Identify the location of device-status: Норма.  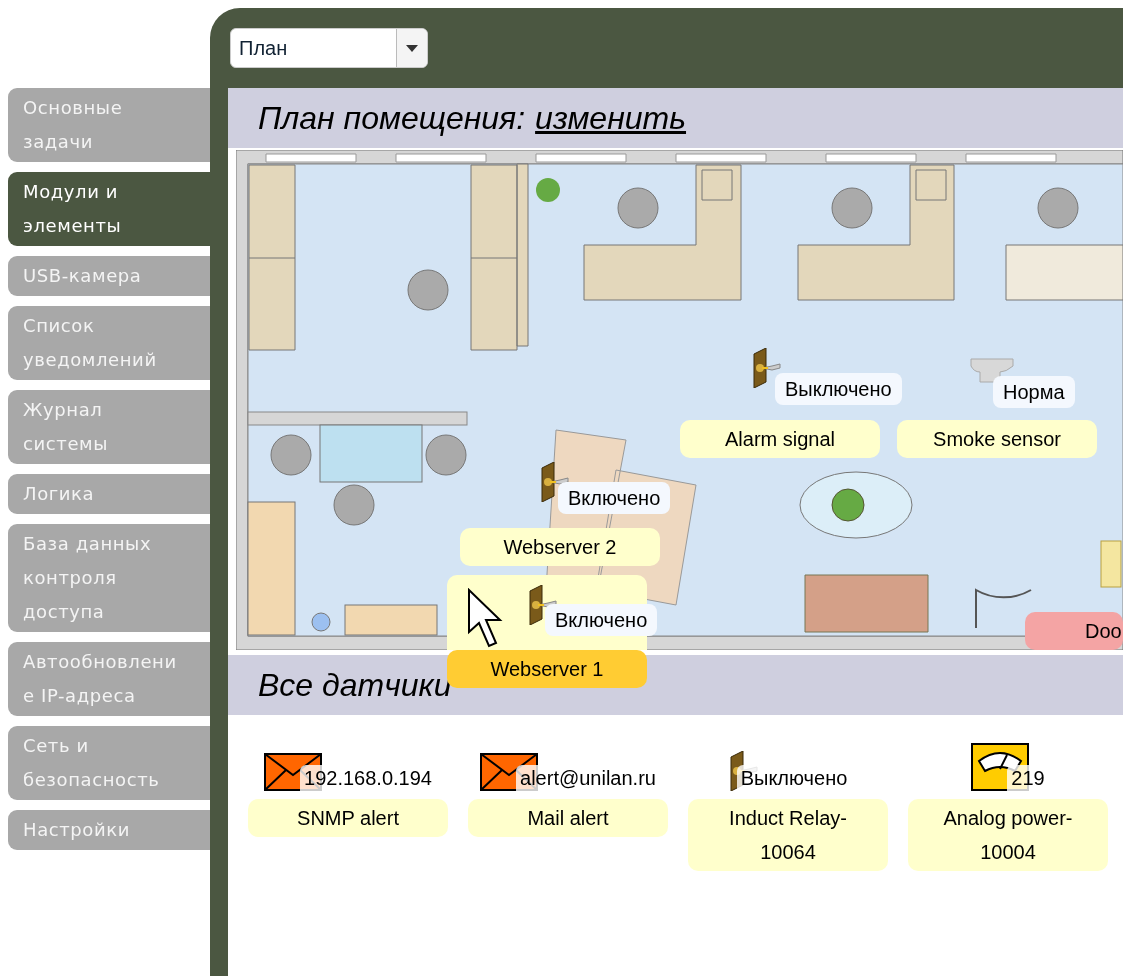
(1034, 392).